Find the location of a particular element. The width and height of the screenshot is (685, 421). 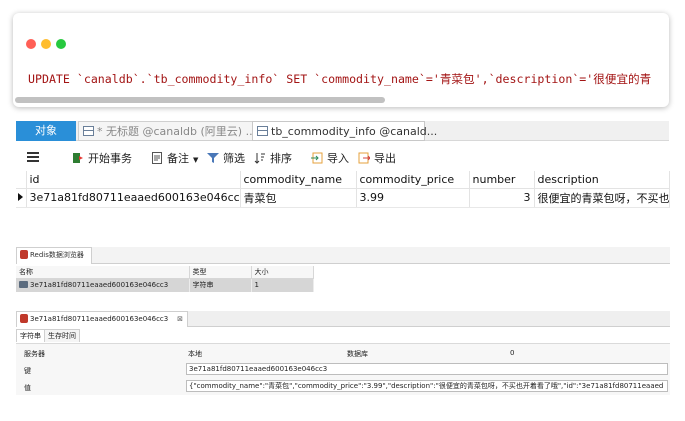

column-header: description is located at coordinates (602, 180).